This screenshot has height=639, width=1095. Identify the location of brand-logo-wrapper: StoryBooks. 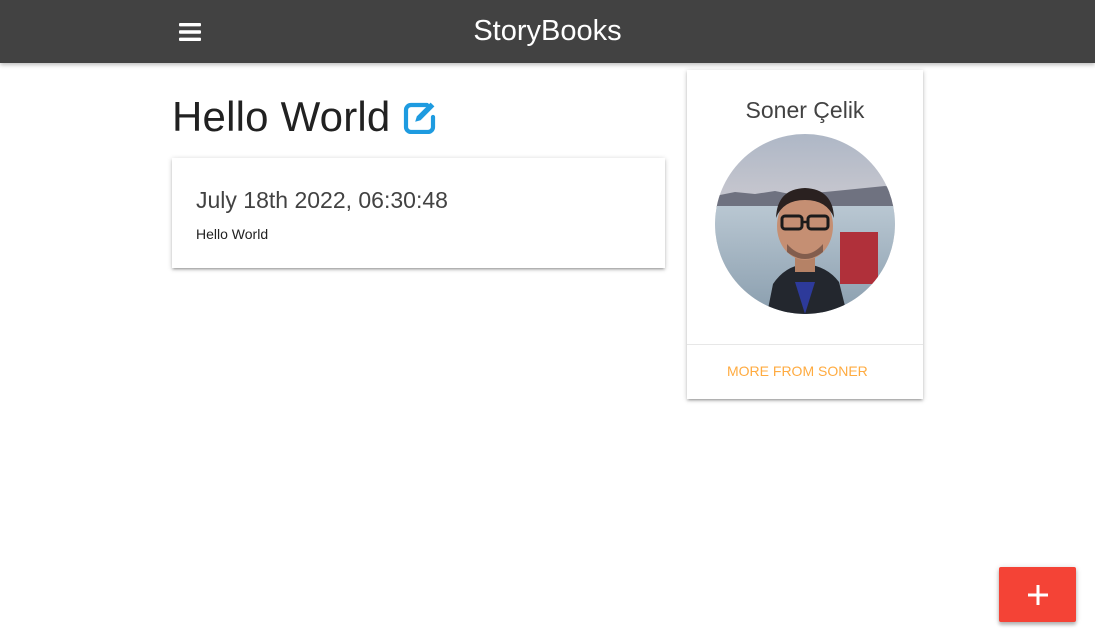
(547, 31).